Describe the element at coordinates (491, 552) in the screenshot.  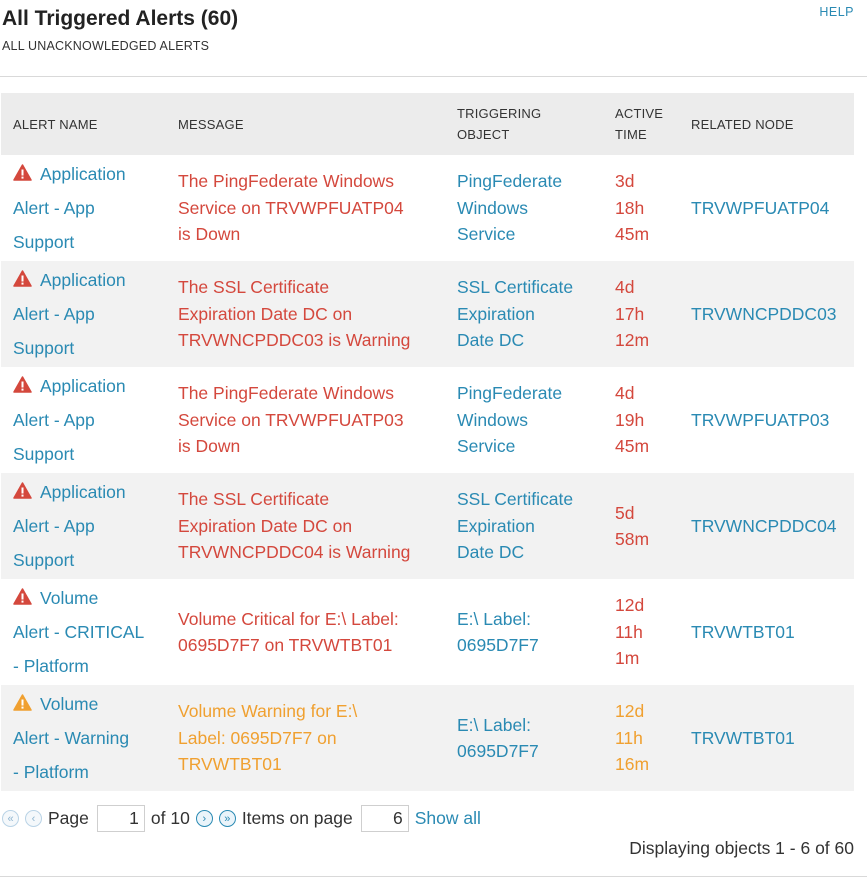
I see `text-line: Date DC` at that location.